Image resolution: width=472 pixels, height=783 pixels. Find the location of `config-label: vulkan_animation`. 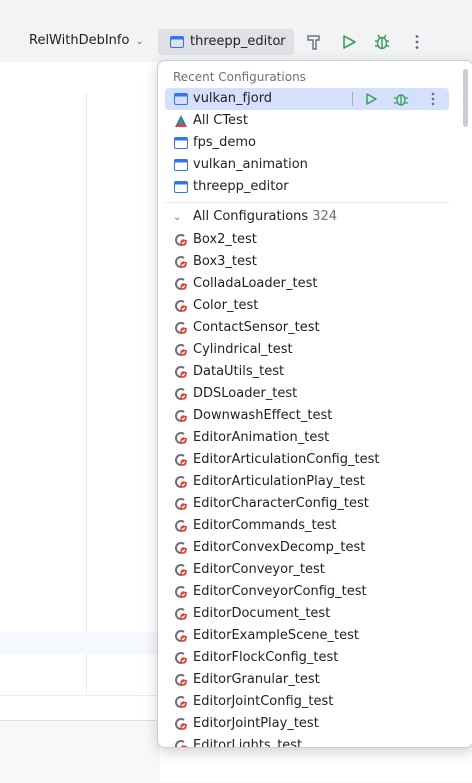

config-label: vulkan_animation is located at coordinates (250, 164).